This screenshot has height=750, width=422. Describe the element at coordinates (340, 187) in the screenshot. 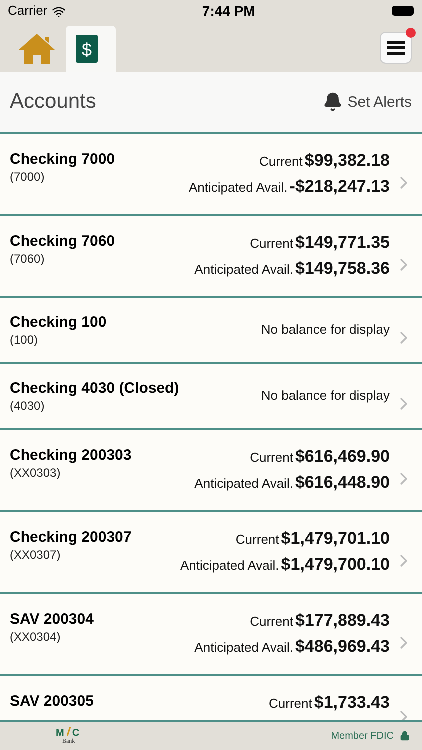

I see `anticipated-balance: -$218,247.13` at that location.